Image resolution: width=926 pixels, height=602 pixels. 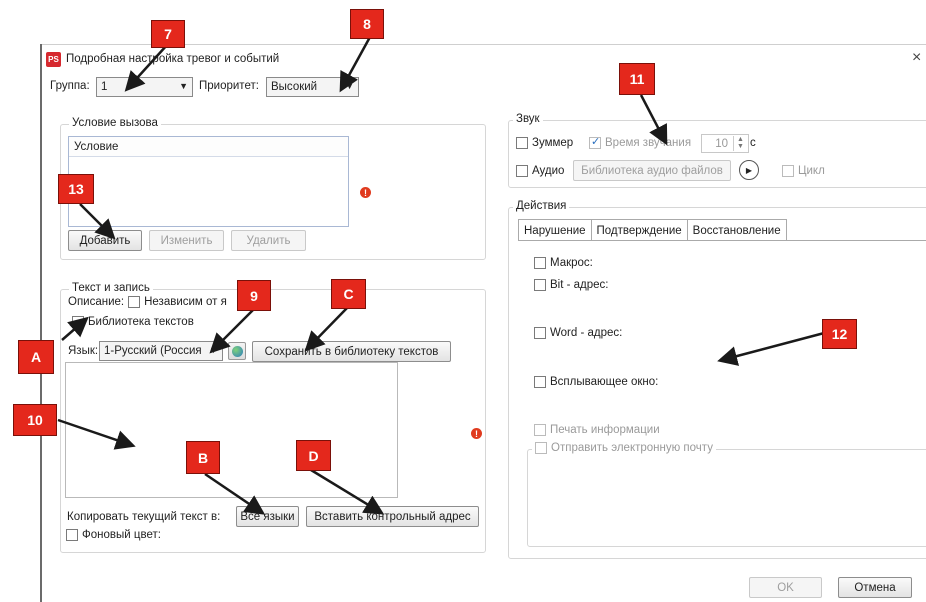 I want to click on delete-button: Удалить, so click(x=268, y=240).